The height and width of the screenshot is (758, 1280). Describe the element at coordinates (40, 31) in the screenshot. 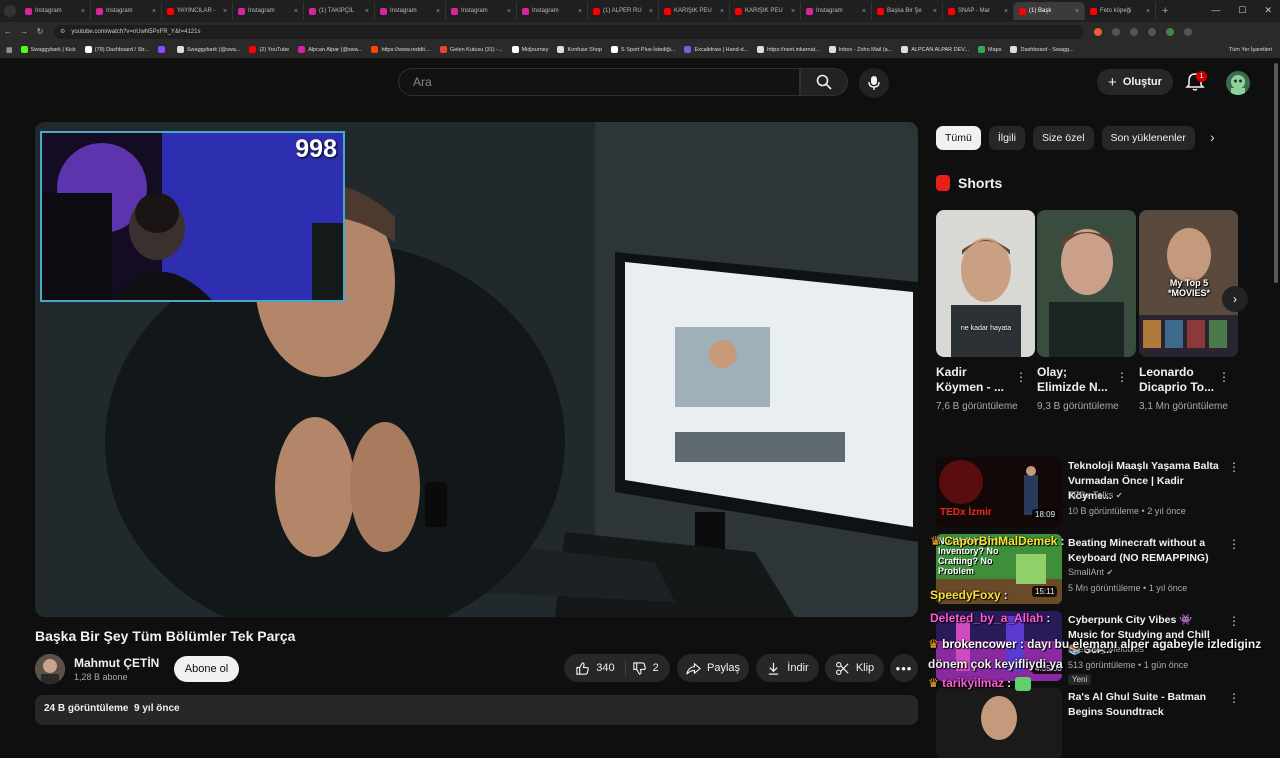

I see `reload-icon: ↻` at that location.